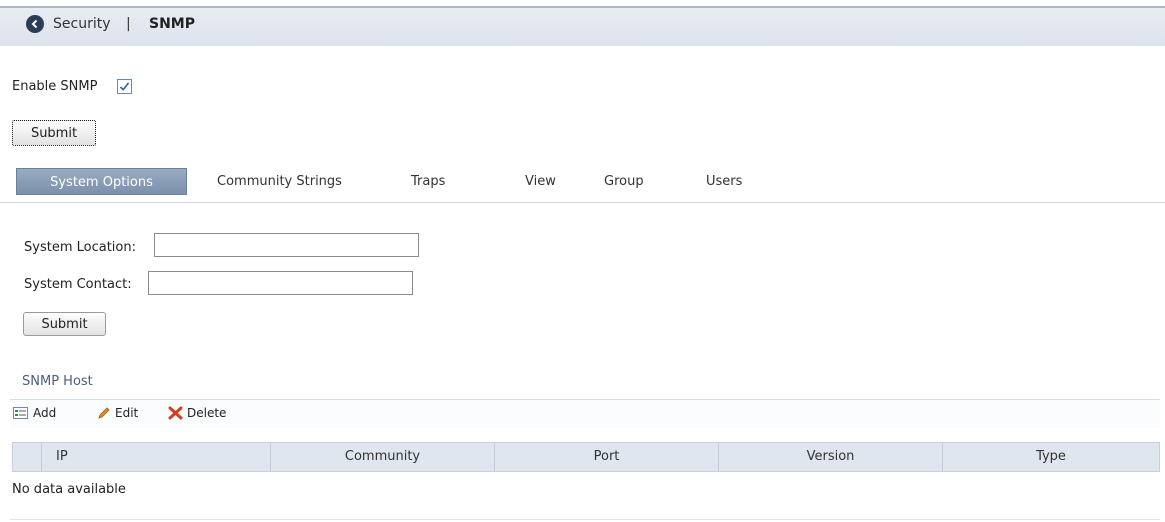 Image resolution: width=1165 pixels, height=522 pixels. What do you see at coordinates (69, 489) in the screenshot?
I see `empty-table-message: No data available` at bounding box center [69, 489].